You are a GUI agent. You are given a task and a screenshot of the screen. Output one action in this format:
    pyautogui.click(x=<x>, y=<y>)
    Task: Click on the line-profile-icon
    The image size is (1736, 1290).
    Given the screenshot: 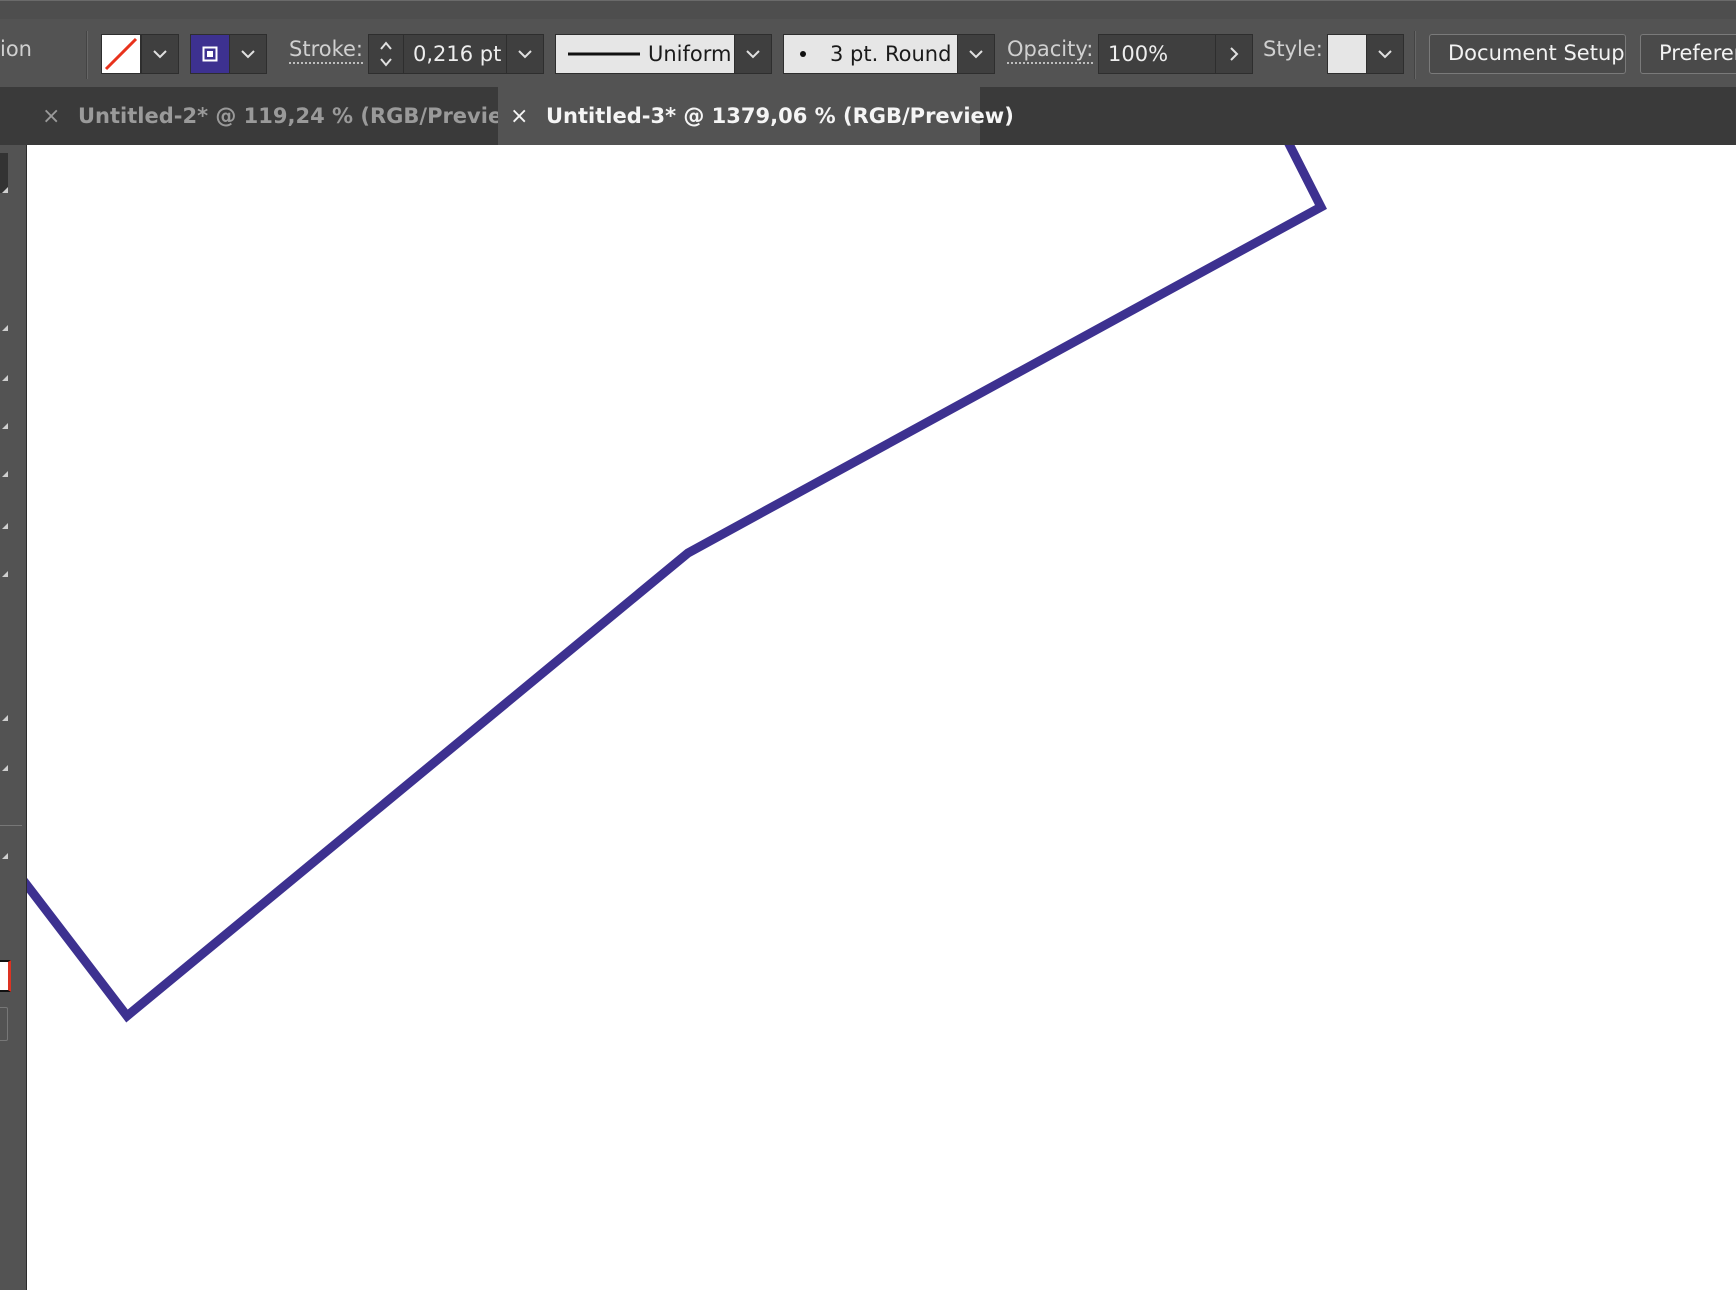 What is the action you would take?
    pyautogui.click(x=604, y=54)
    